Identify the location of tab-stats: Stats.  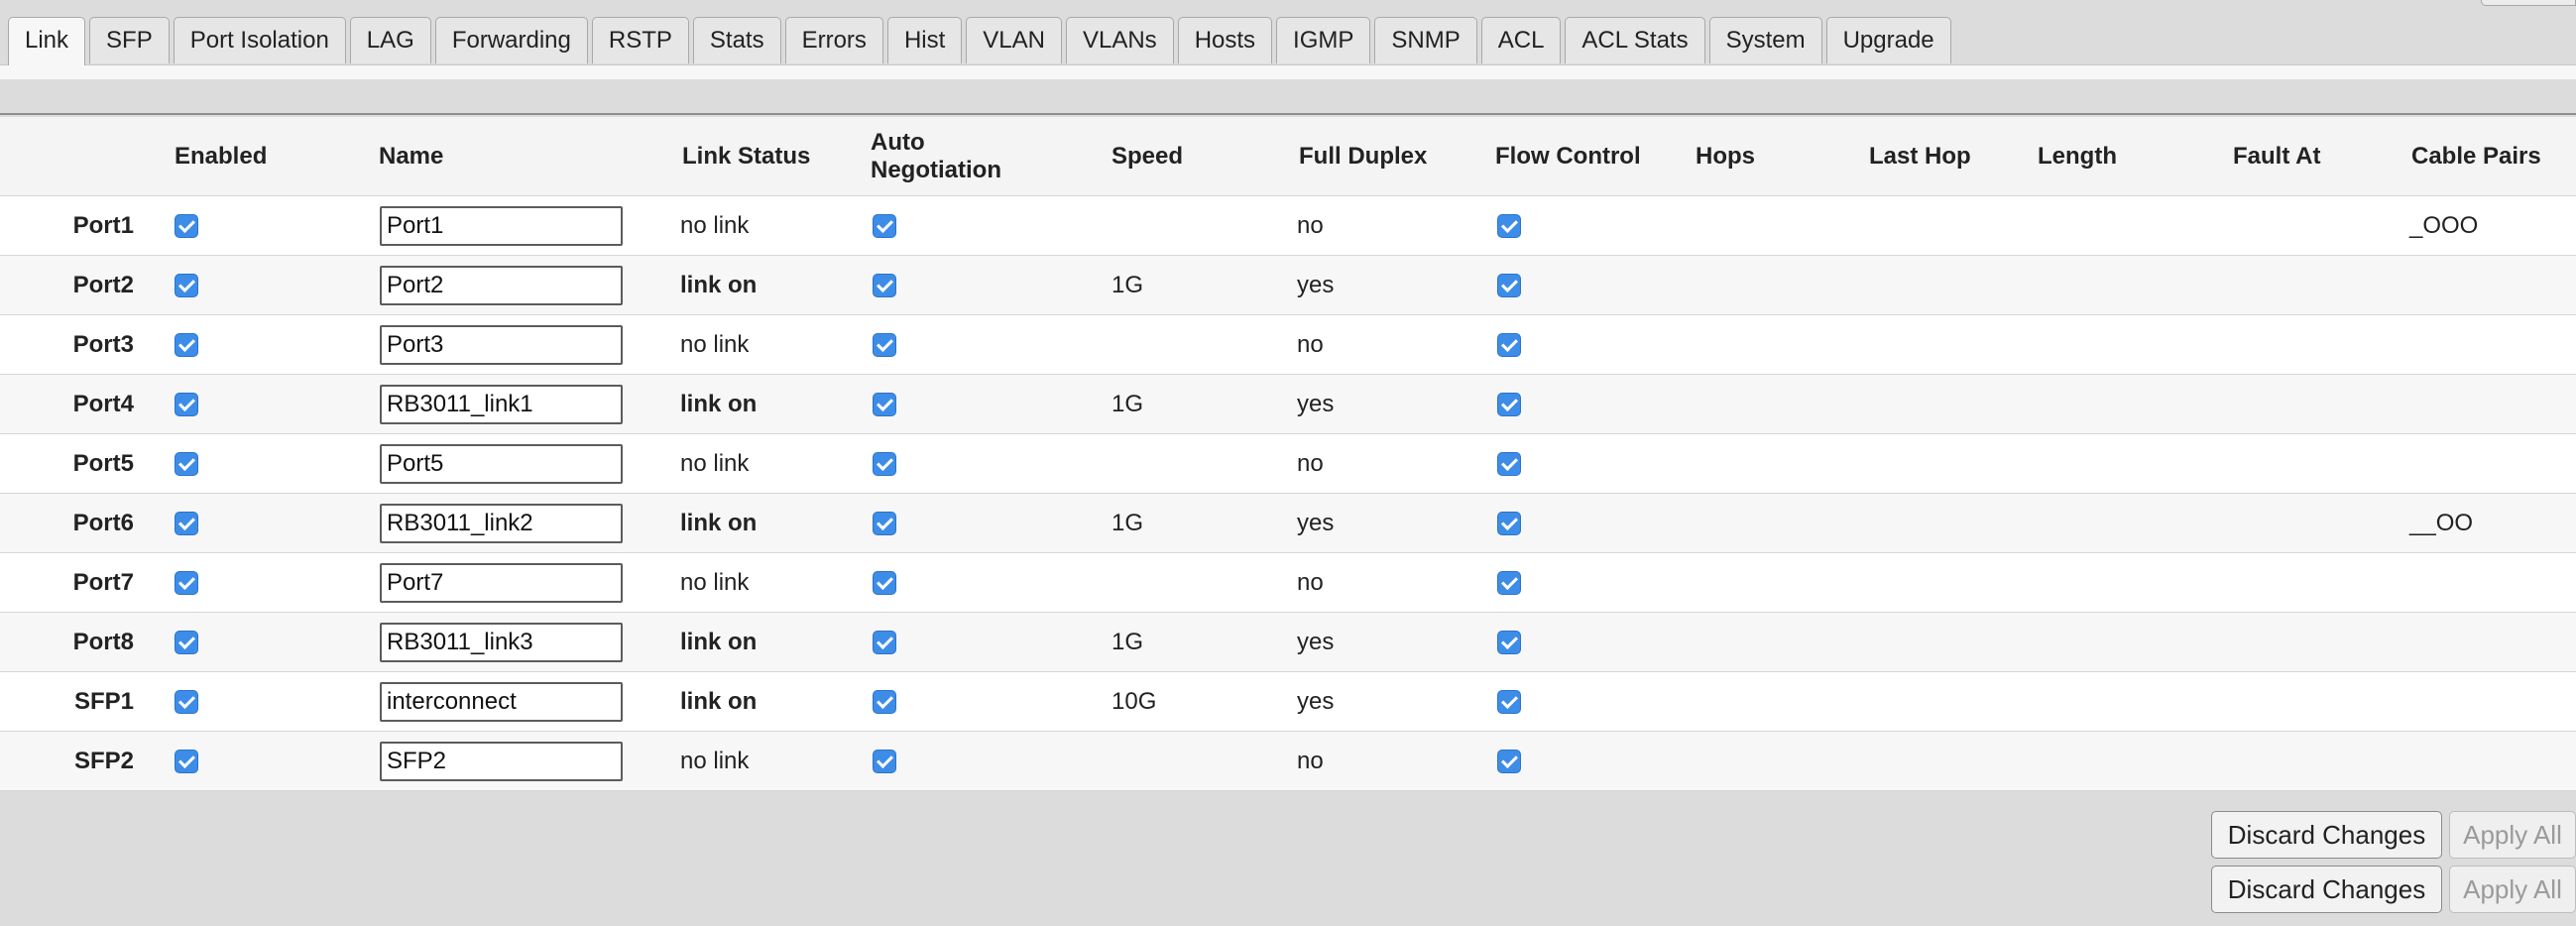
(736, 40).